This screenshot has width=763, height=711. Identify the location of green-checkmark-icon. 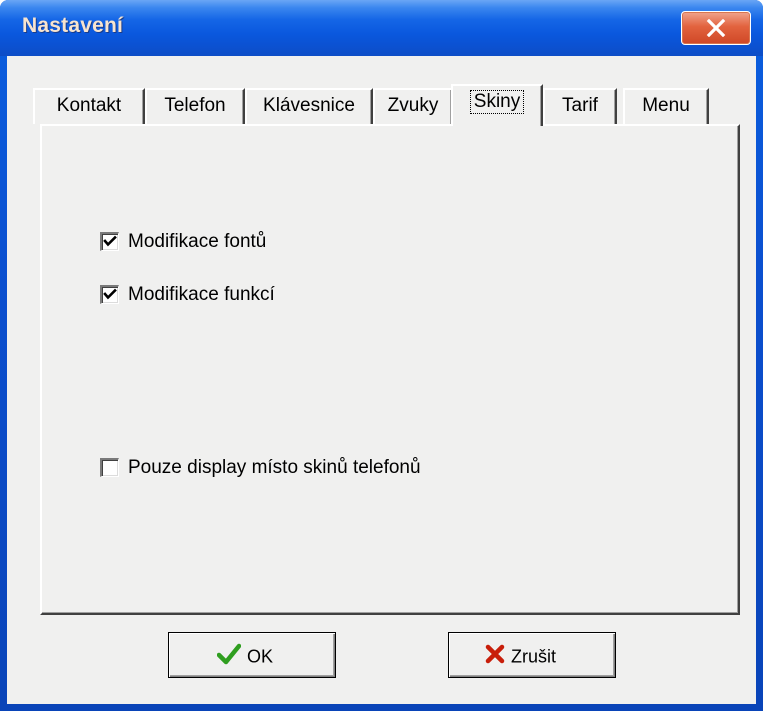
(229, 654).